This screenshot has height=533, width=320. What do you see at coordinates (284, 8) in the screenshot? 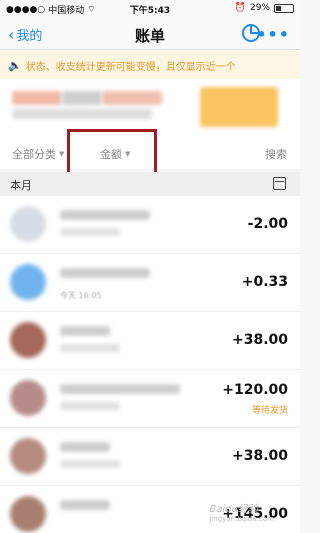
I see `battery-icon` at bounding box center [284, 8].